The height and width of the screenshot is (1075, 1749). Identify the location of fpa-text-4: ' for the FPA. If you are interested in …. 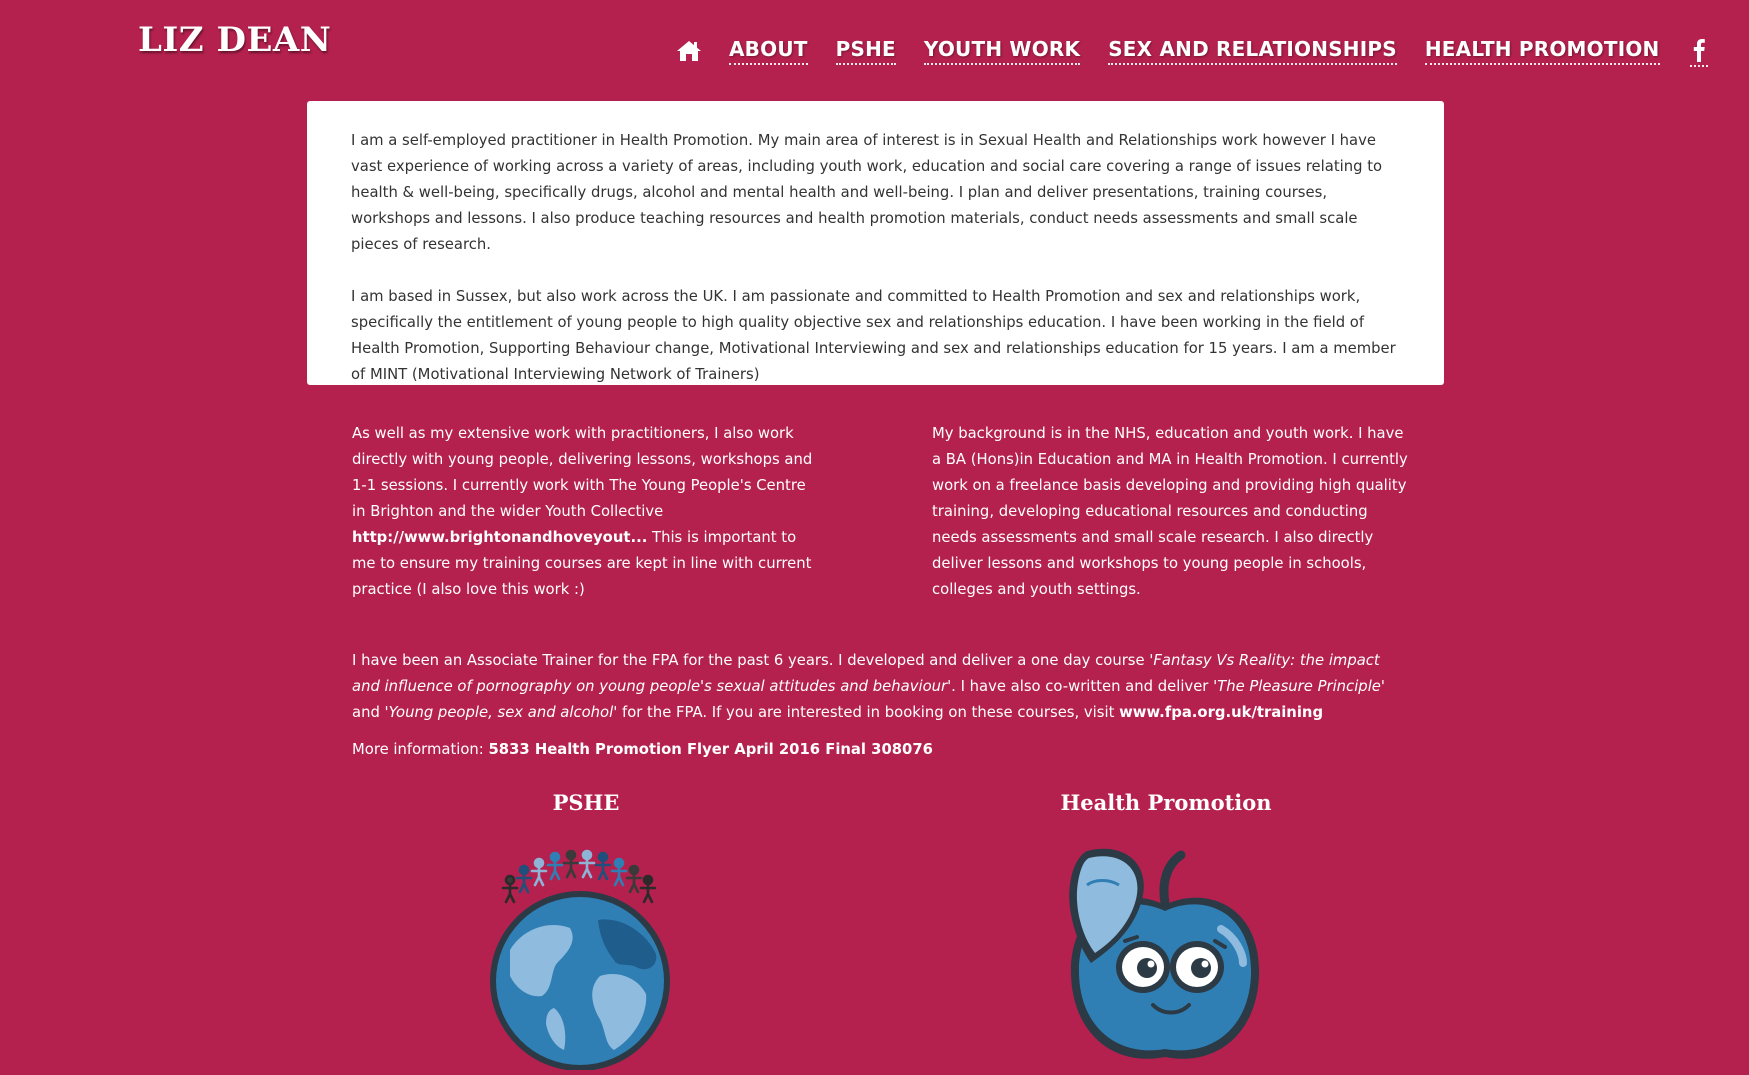
(866, 712).